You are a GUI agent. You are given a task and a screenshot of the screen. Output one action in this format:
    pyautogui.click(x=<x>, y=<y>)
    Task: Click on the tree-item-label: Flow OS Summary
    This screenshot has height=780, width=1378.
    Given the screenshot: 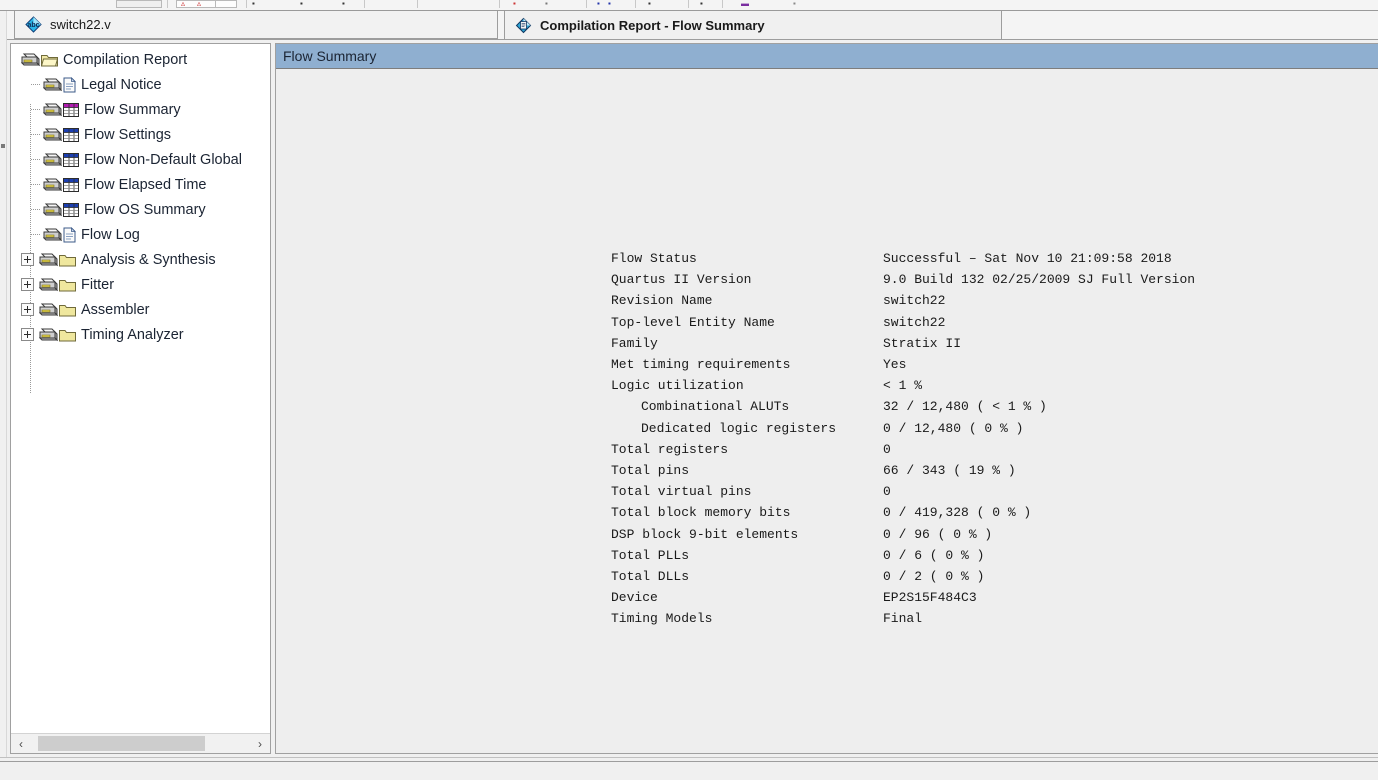 What is the action you would take?
    pyautogui.click(x=145, y=209)
    